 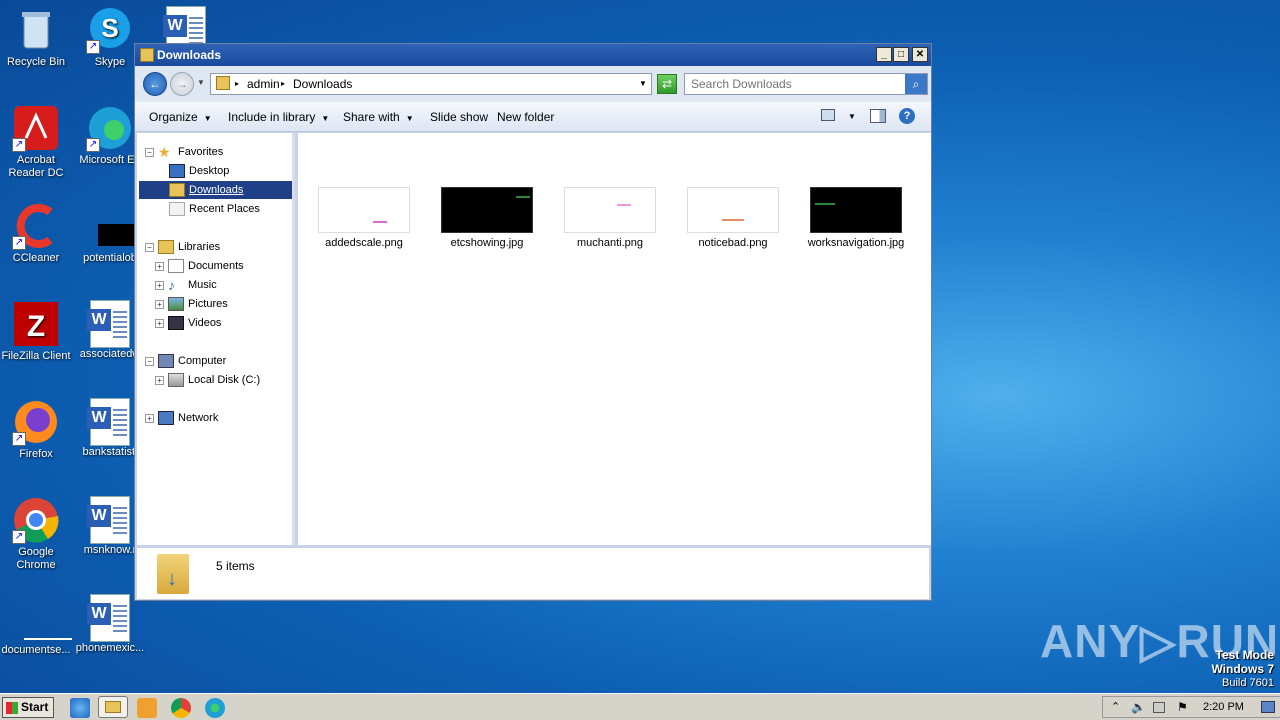 I want to click on action-center-flag-icon: ⚑, so click(x=1182, y=707).